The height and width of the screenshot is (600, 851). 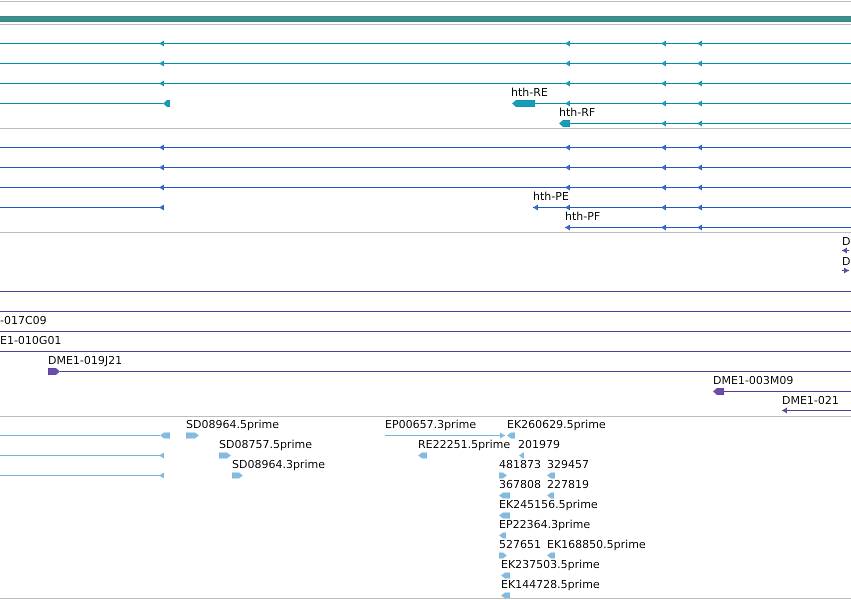 What do you see at coordinates (544, 524) in the screenshot?
I see `feature-label: EP22364.3prime` at bounding box center [544, 524].